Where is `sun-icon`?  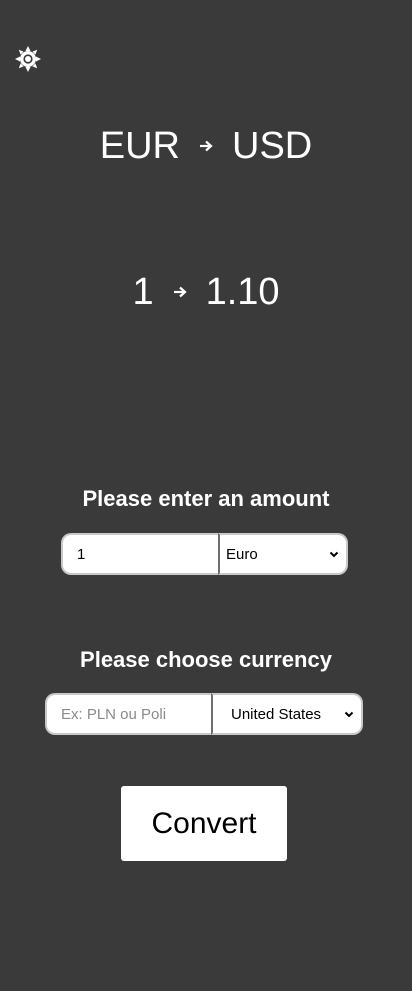
sun-icon is located at coordinates (28, 59).